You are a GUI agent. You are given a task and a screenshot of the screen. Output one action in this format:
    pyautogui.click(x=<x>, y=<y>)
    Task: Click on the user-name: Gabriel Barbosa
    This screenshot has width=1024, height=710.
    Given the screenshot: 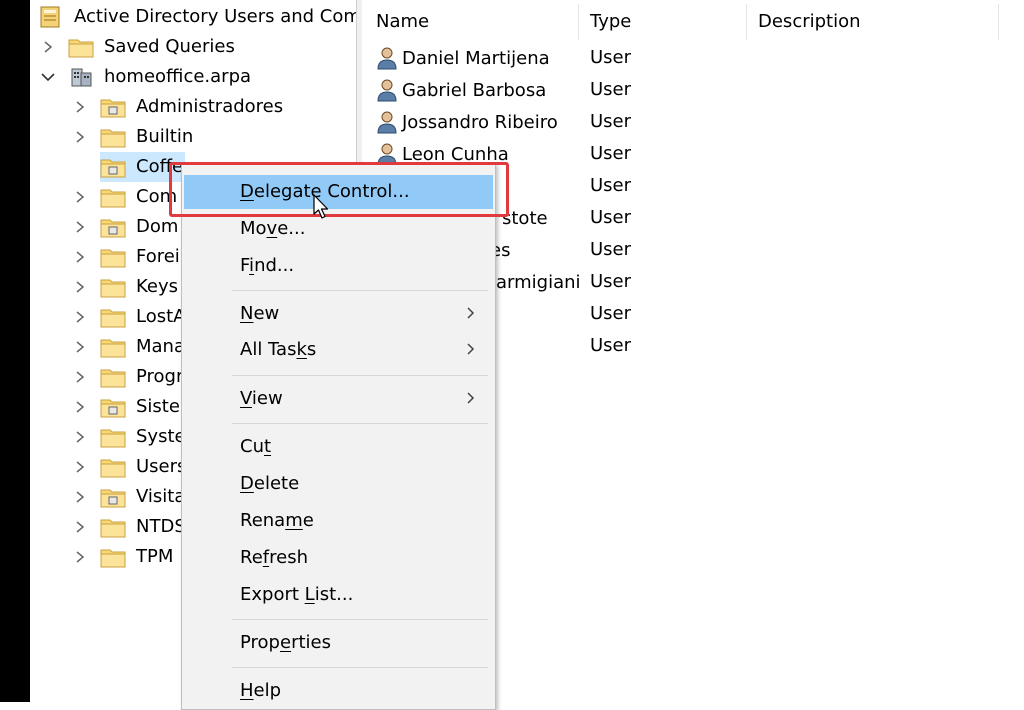 What is the action you would take?
    pyautogui.click(x=474, y=90)
    